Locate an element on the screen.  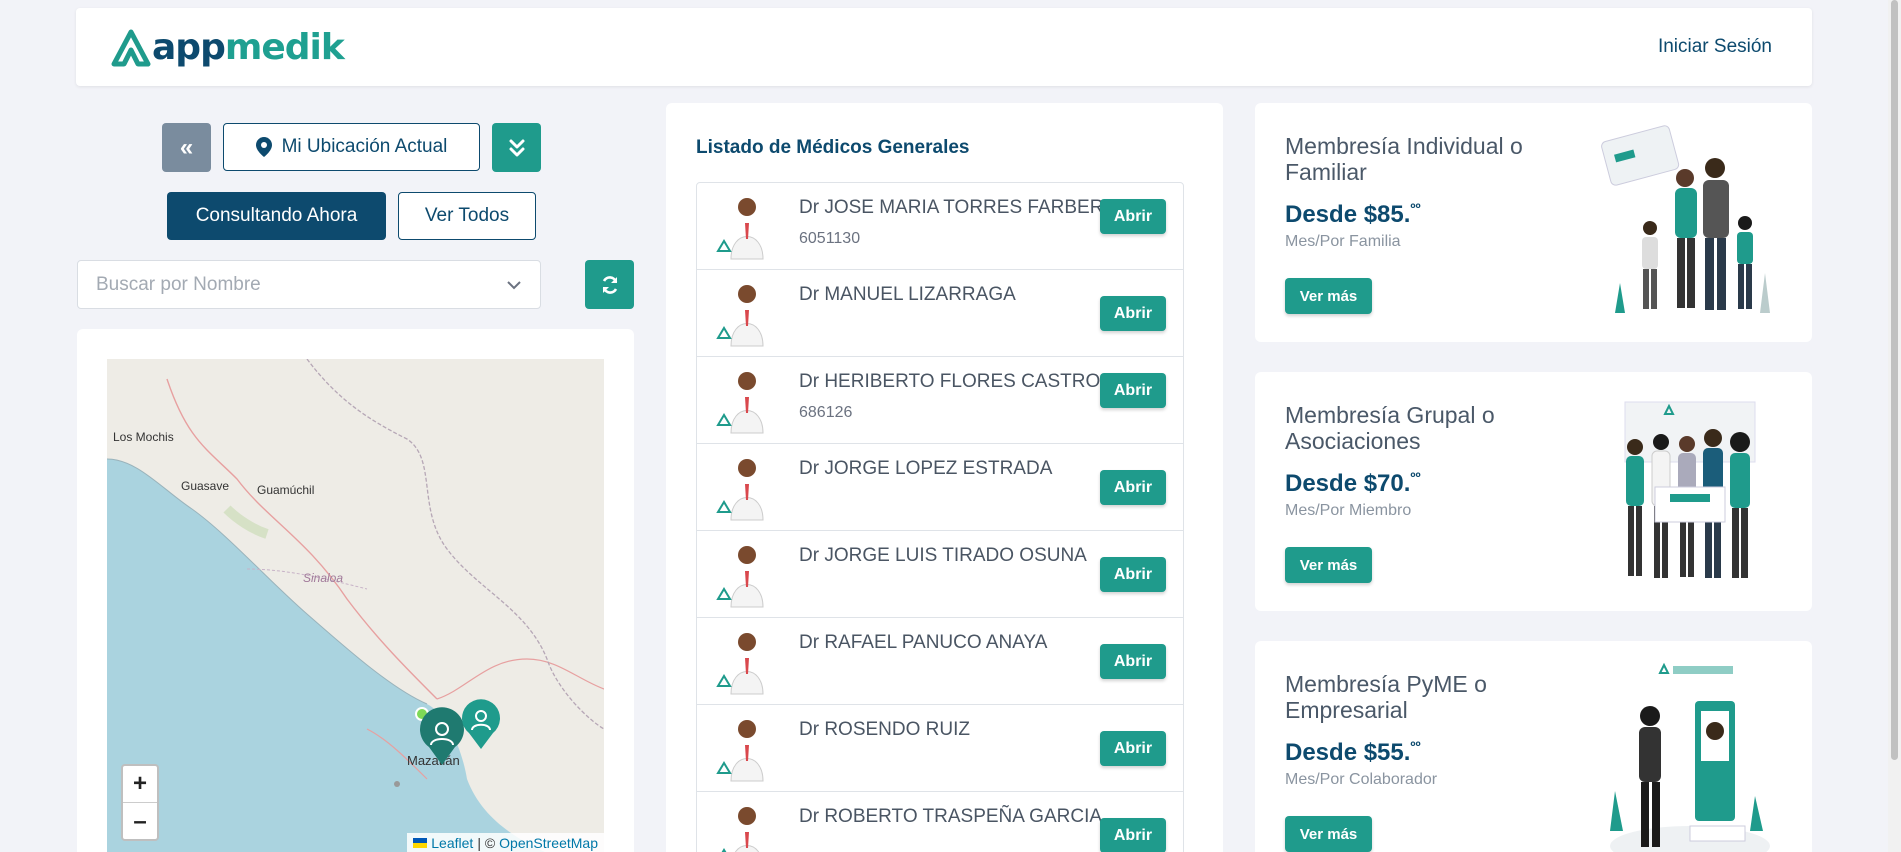
doctor-name: Dr RAFAEL PANUCO ANAYA is located at coordinates (923, 642).